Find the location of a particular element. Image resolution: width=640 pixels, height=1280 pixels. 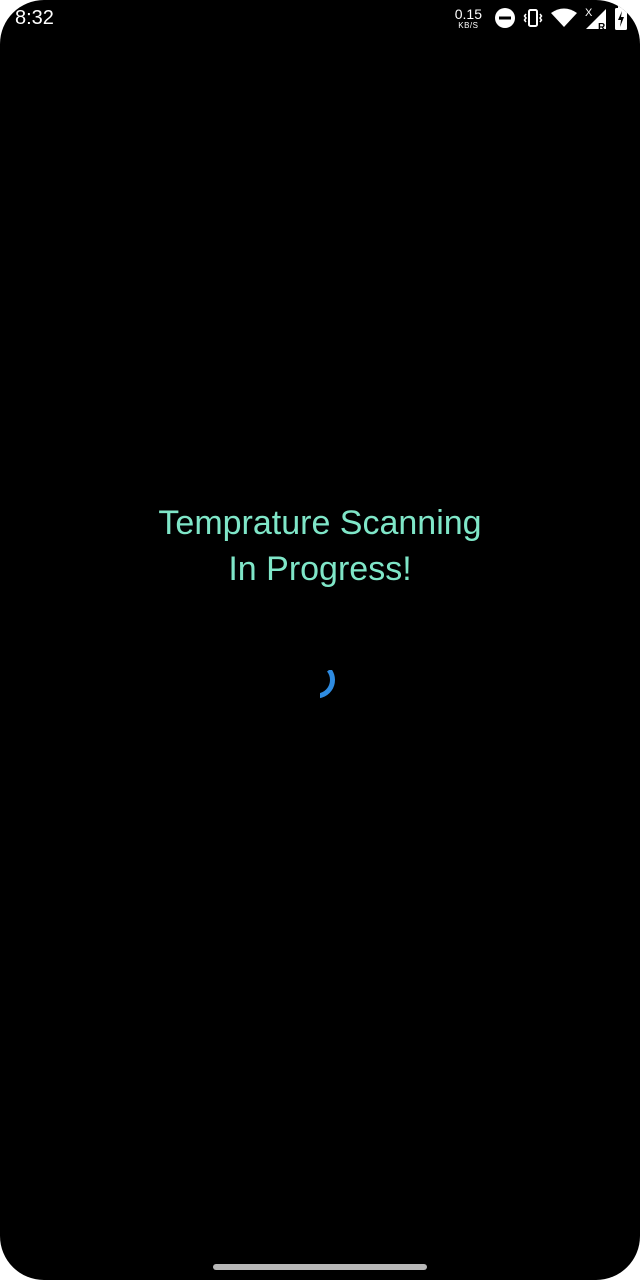

scanning-message-line1: Temprature Scanning is located at coordinates (320, 523).